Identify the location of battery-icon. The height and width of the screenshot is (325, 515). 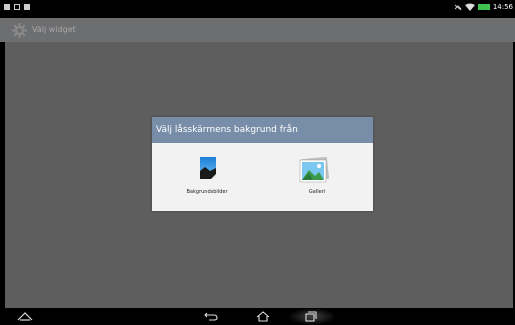
(483, 7).